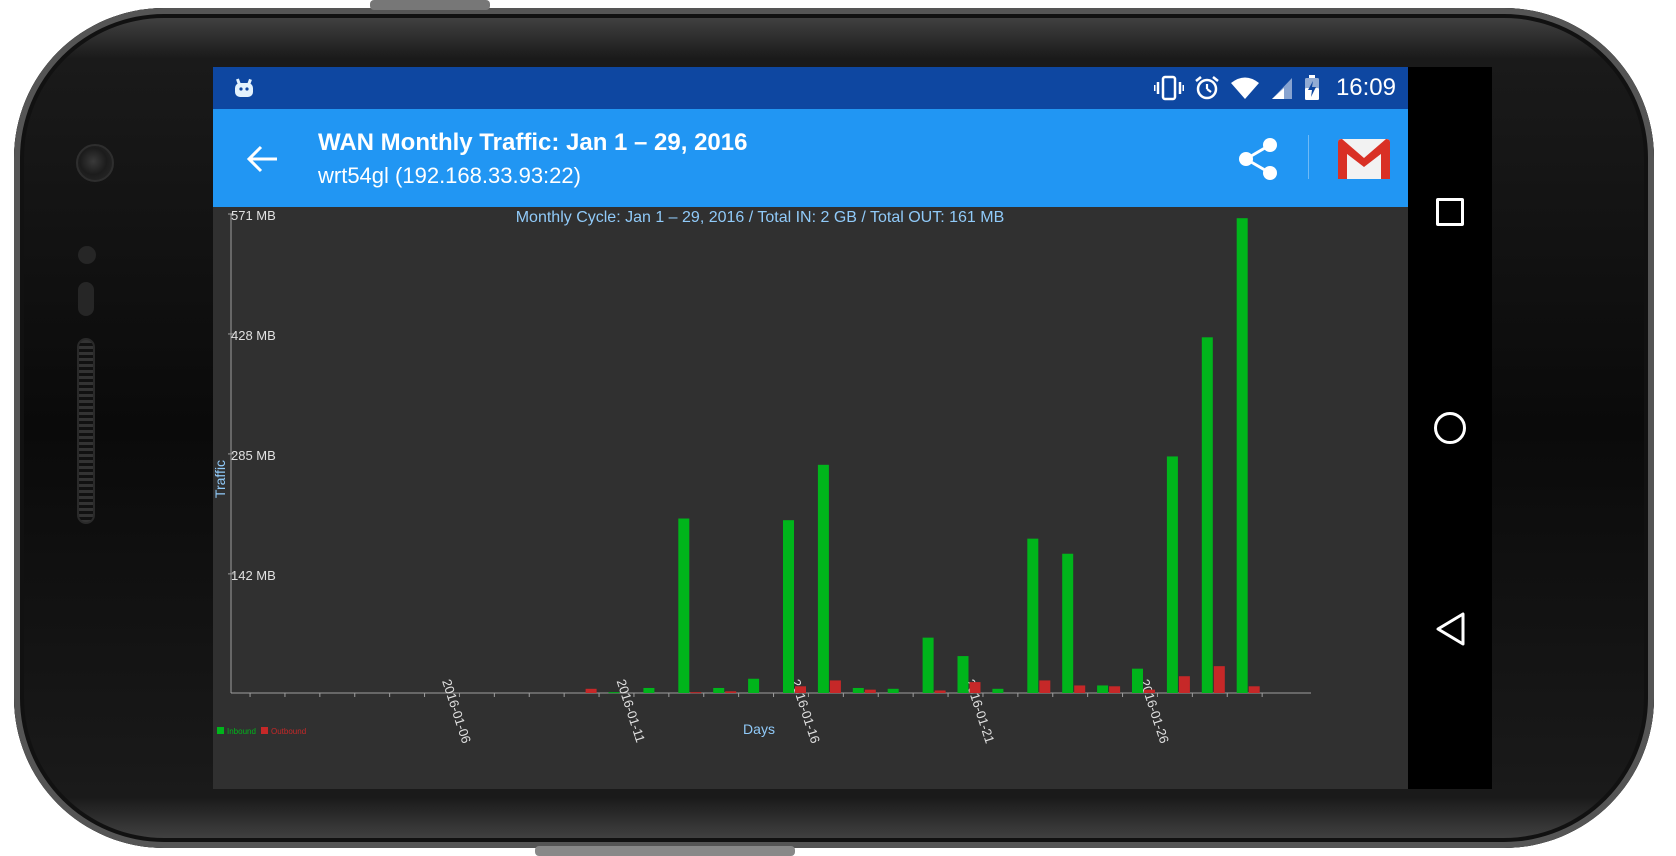 The width and height of the screenshot is (1676, 856). I want to click on x-tick-label: 2016-01-11, so click(631, 710).